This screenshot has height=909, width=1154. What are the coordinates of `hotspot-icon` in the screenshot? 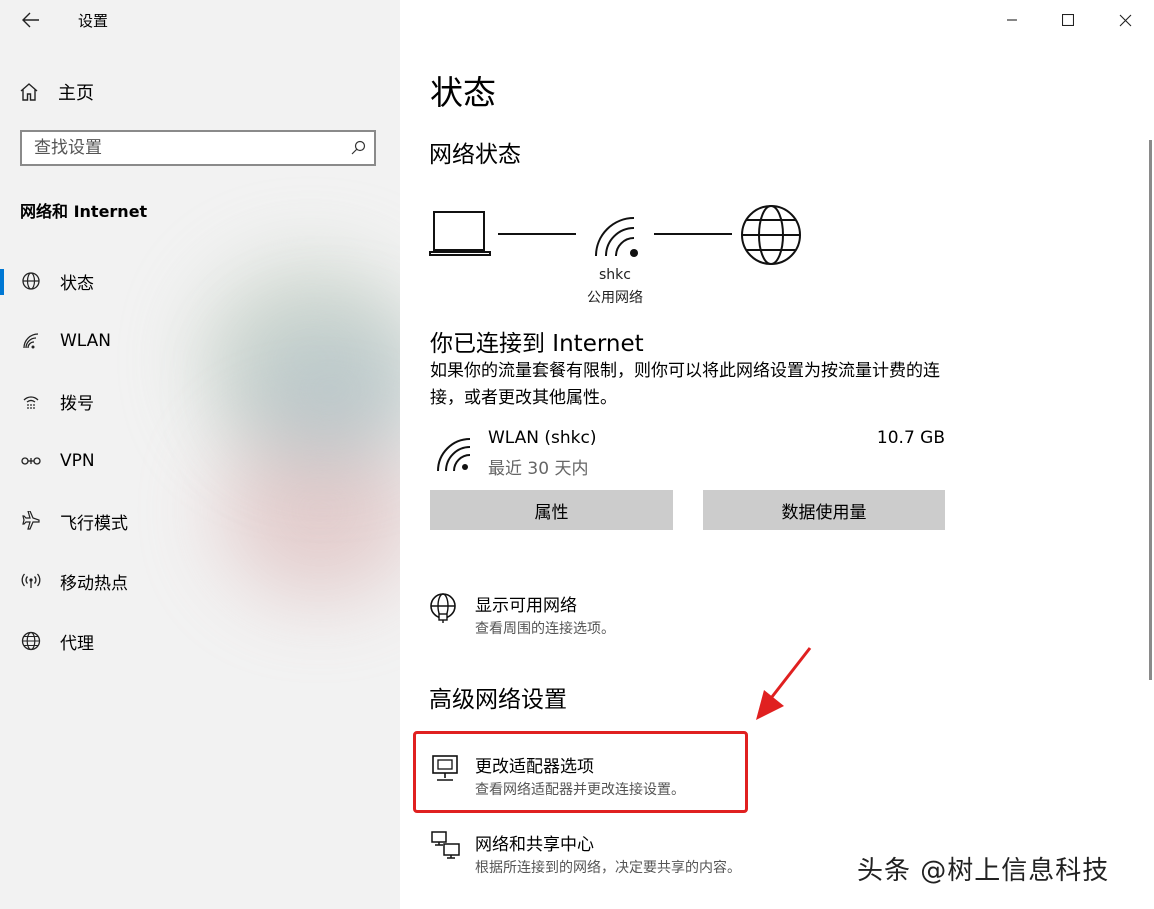 It's located at (31, 581).